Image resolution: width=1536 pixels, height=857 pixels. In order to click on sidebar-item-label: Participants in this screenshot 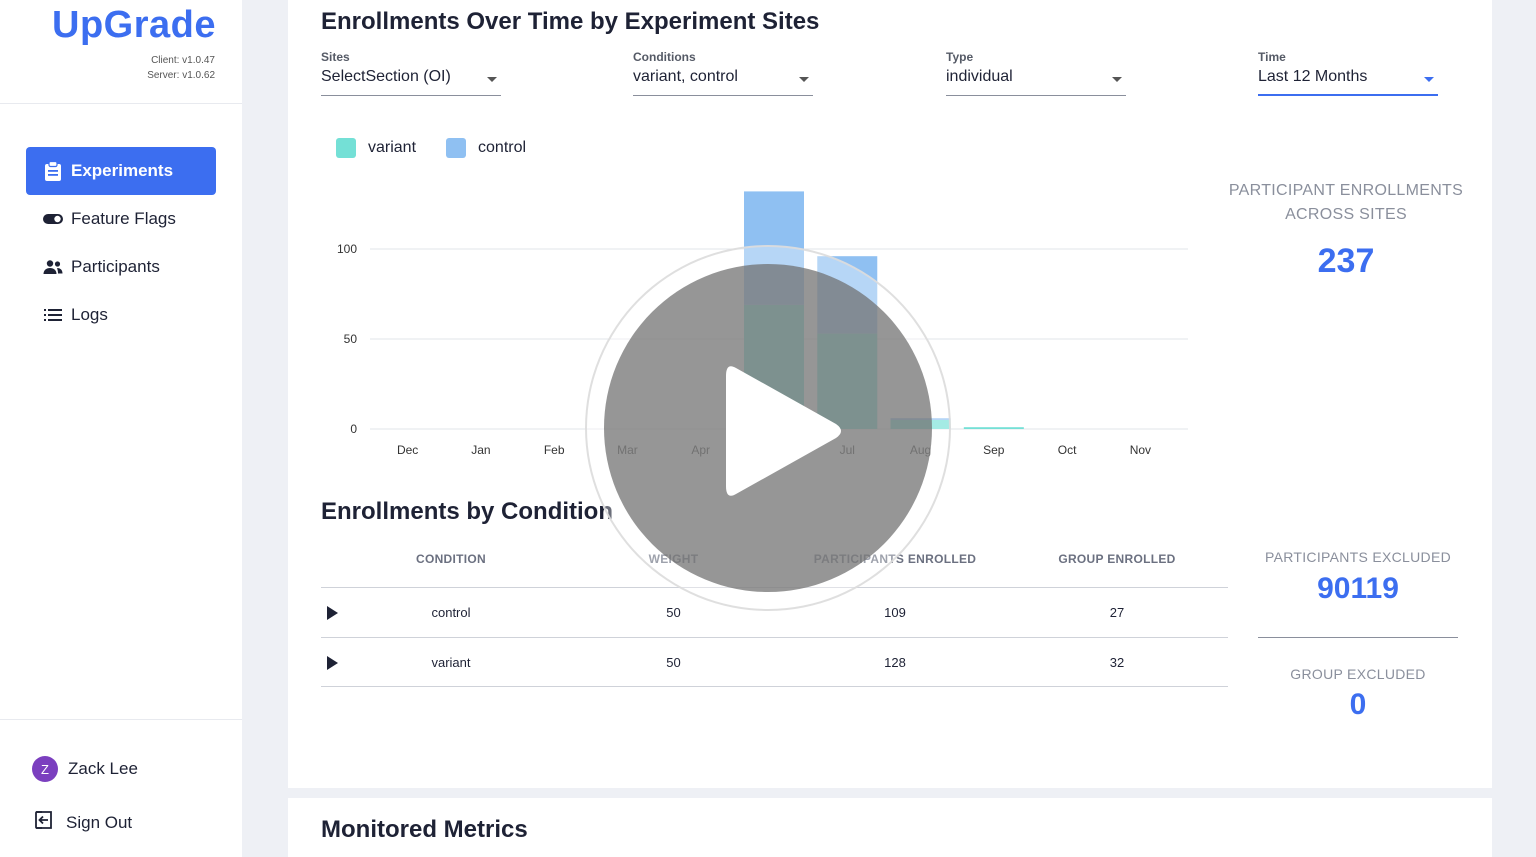, I will do `click(115, 266)`.